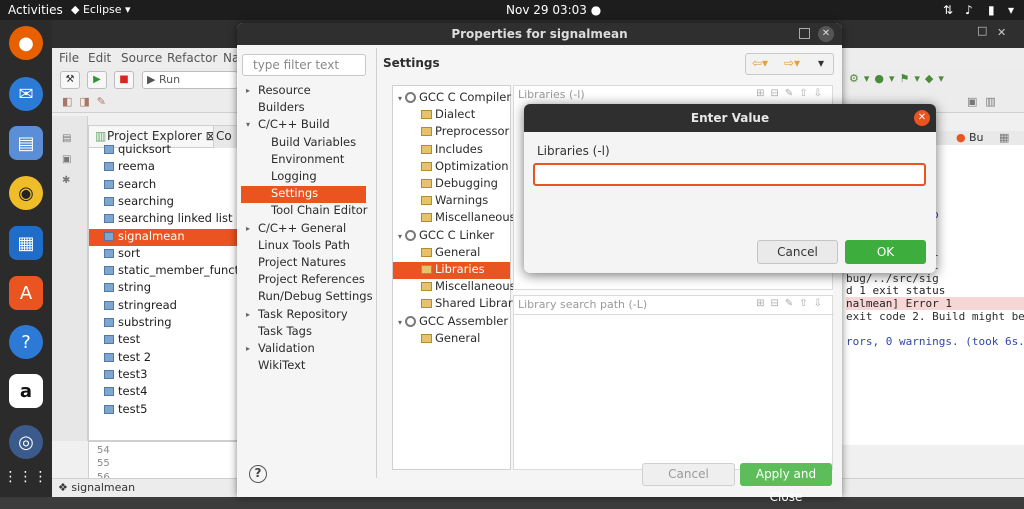  I want to click on clock: Nov 29 03:03 ●, so click(553, 10).